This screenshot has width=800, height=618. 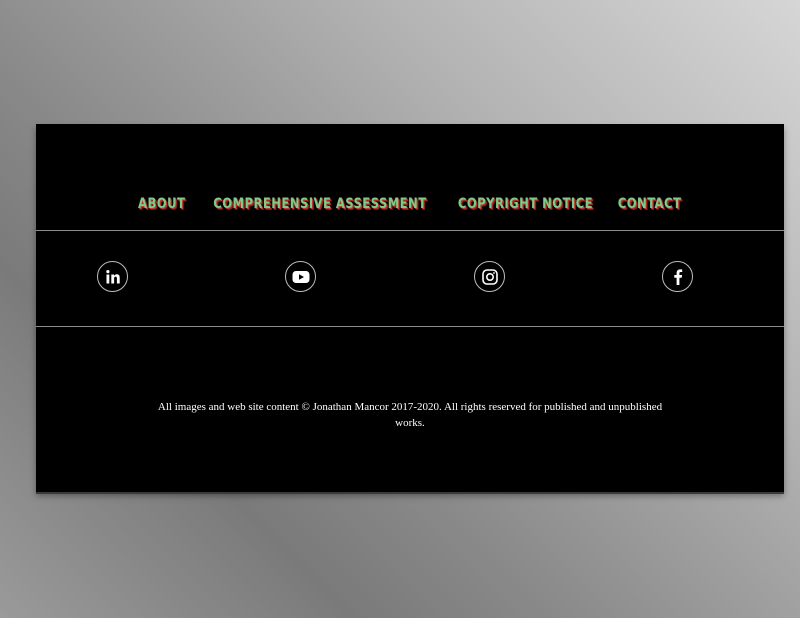 I want to click on instagram-button, so click(x=489, y=276).